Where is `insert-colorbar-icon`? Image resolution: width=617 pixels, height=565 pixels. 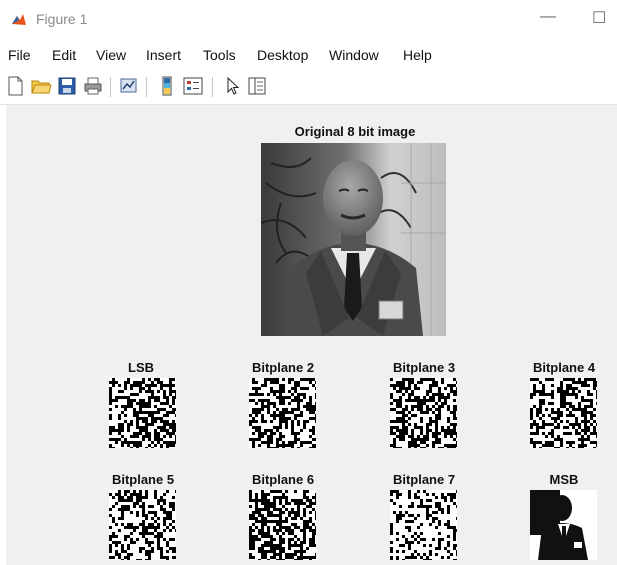 insert-colorbar-icon is located at coordinates (167, 86).